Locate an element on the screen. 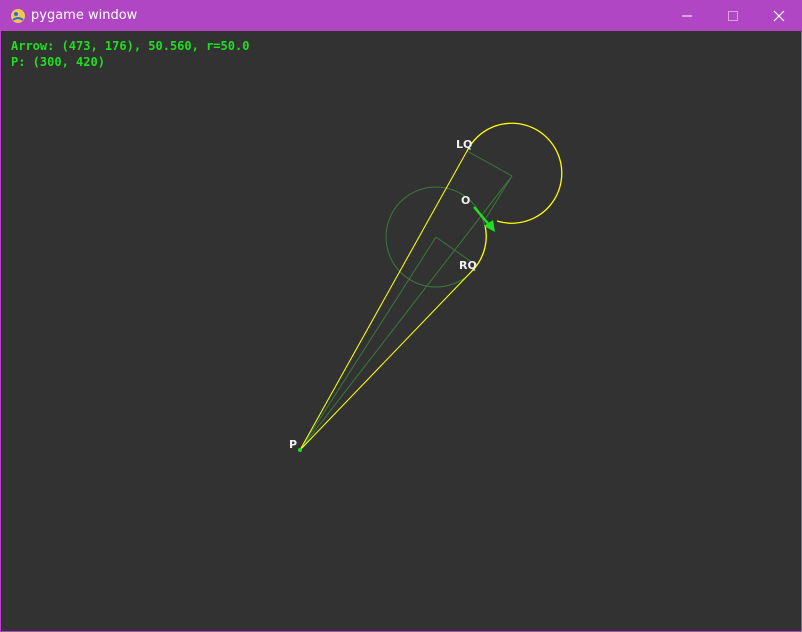 The height and width of the screenshot is (632, 802). minimize-icon is located at coordinates (687, 15).